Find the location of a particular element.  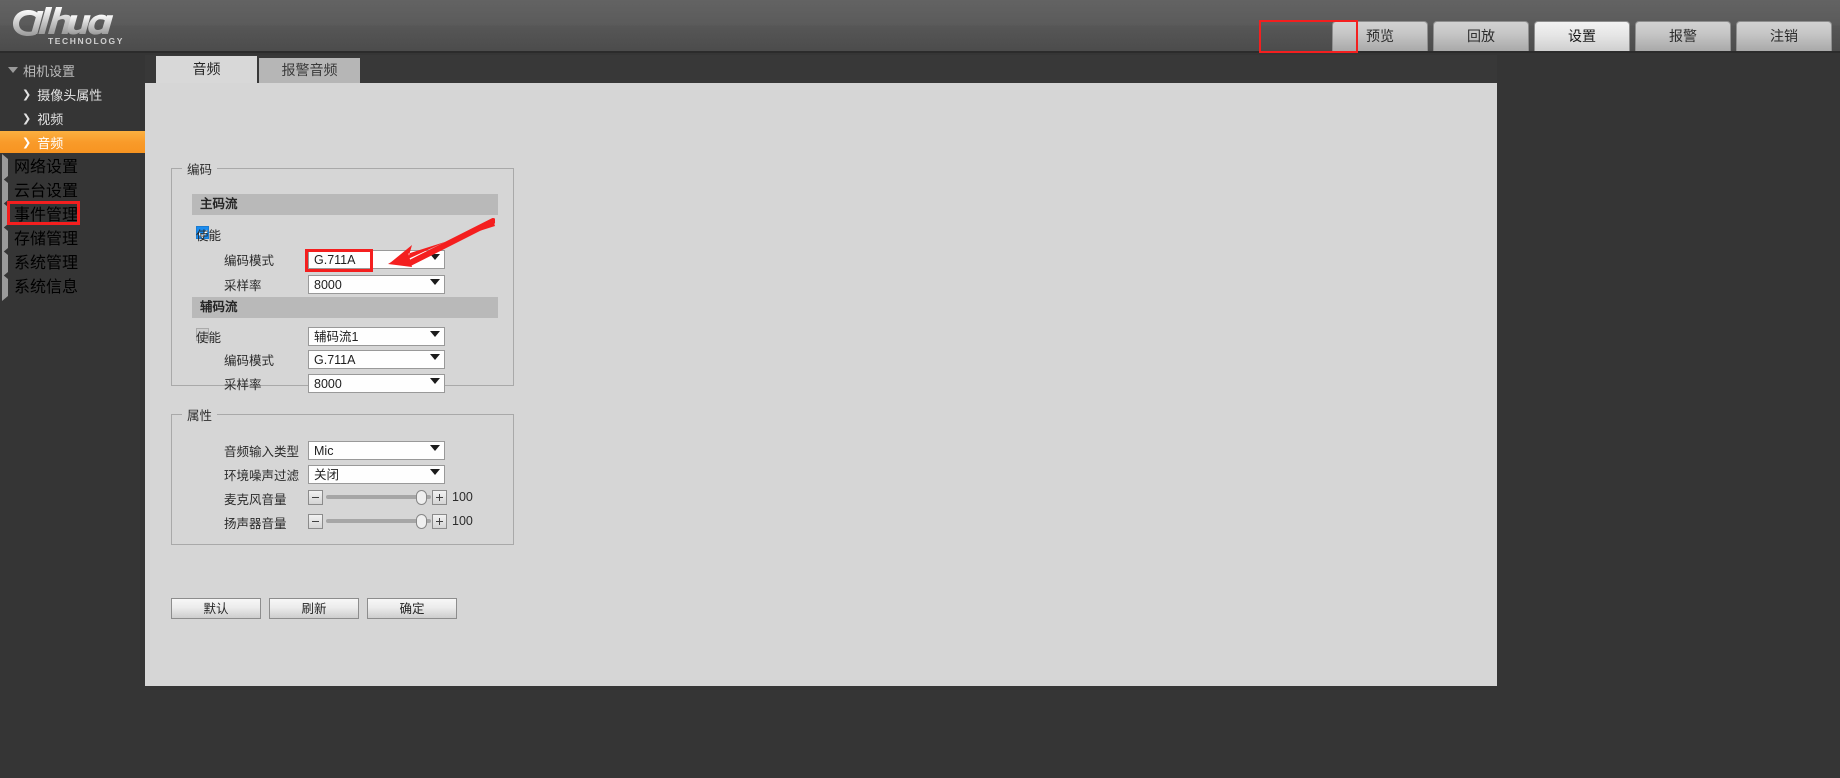

noise-filter-select: 关闭 is located at coordinates (376, 474).